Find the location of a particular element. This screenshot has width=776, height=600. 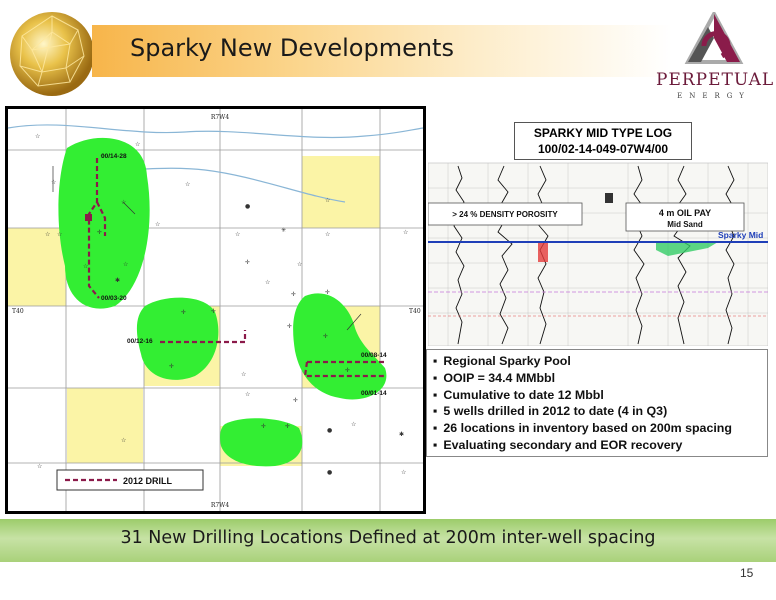

oil-pay-sublabel: Mid Sand is located at coordinates (685, 224).